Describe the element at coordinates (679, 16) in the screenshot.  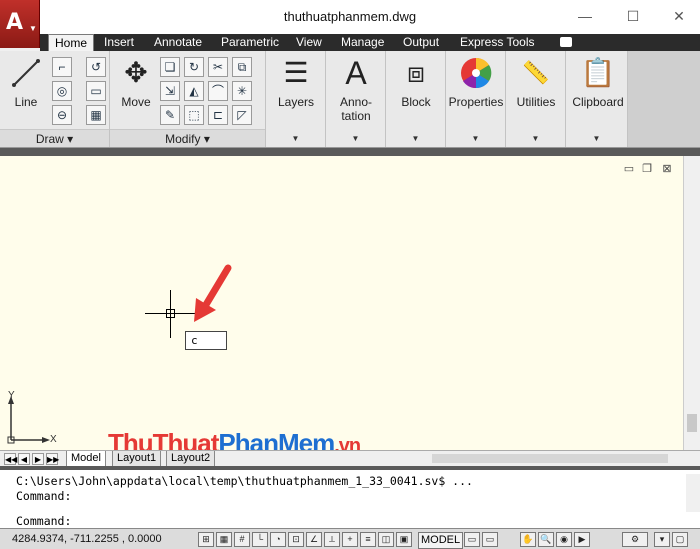
I see `close-button: ✕` at that location.